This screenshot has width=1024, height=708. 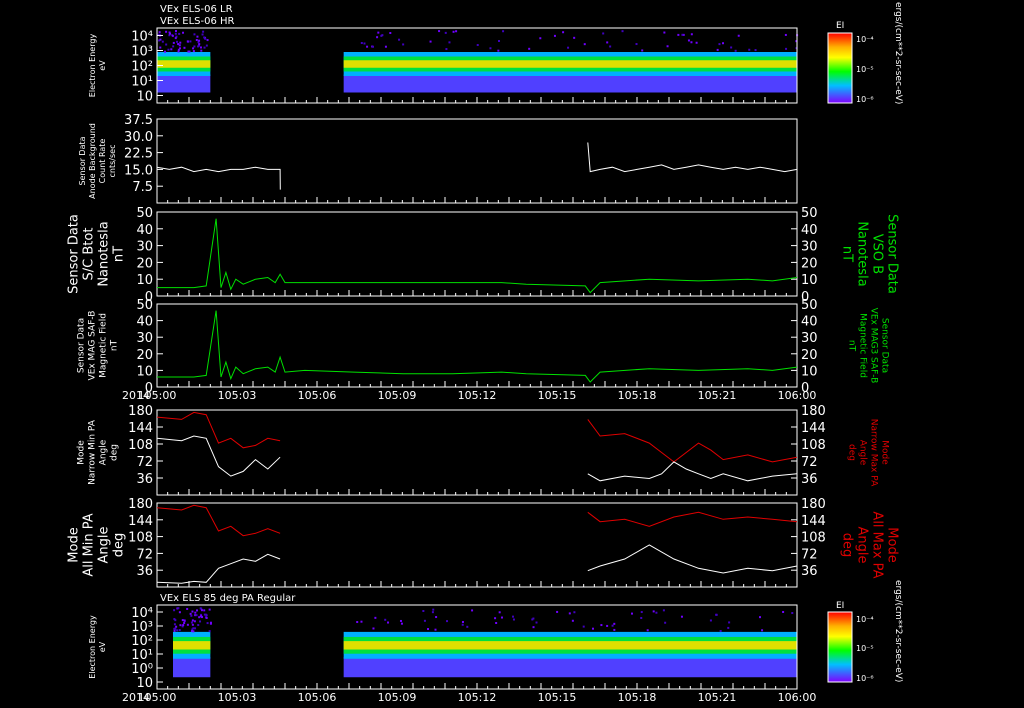 I want to click on colorbar-top-units: ergs/(cm**2-sr-sec-eV), so click(x=898, y=53).